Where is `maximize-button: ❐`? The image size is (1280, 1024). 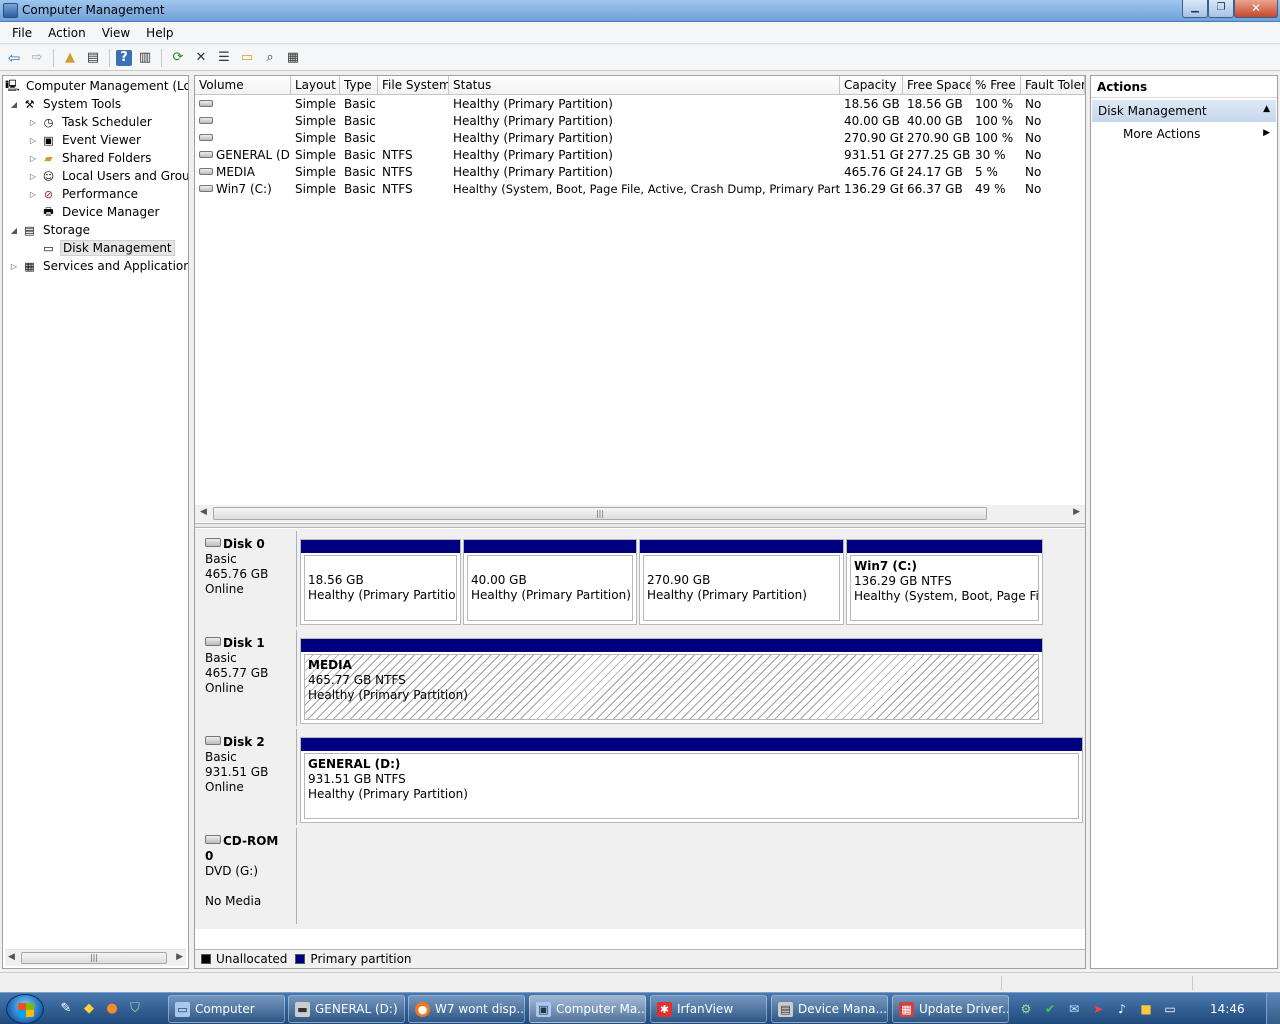
maximize-button: ❐ is located at coordinates (1221, 9).